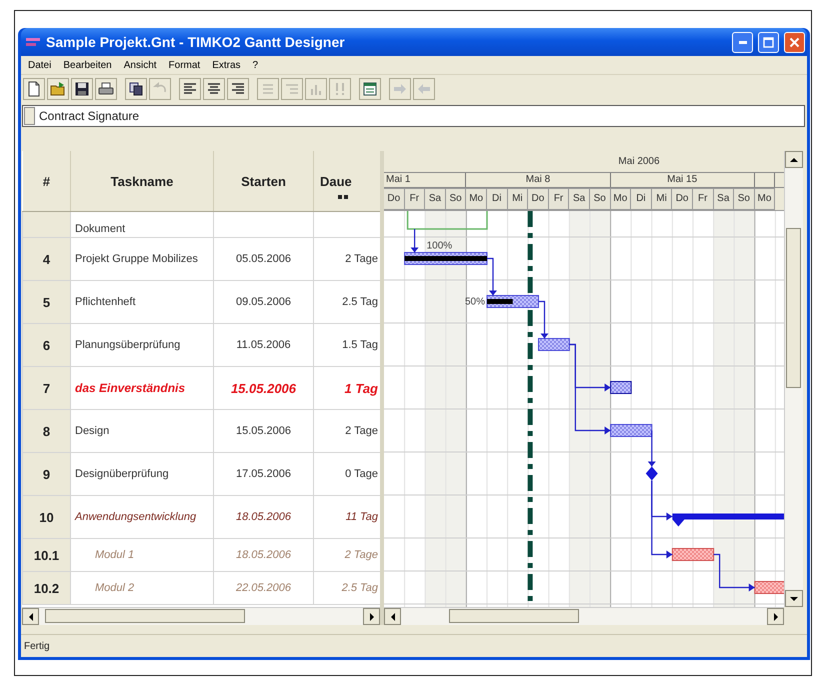 The height and width of the screenshot is (686, 818). Describe the element at coordinates (142, 225) in the screenshot. I see `table-cell: Dokument` at that location.